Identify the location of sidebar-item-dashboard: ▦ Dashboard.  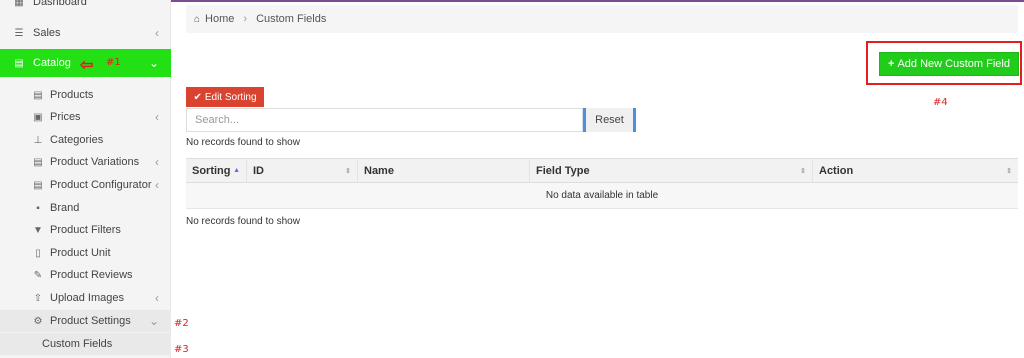
(85, 8).